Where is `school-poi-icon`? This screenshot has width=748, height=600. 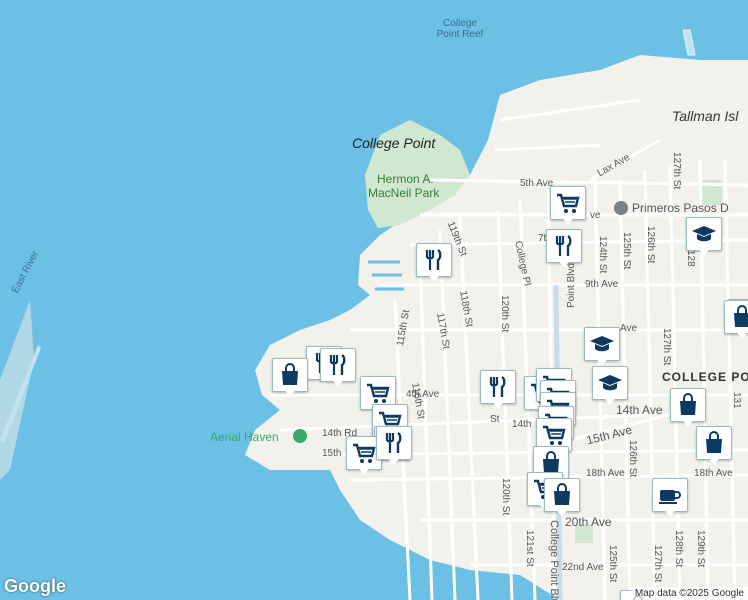 school-poi-icon is located at coordinates (621, 208).